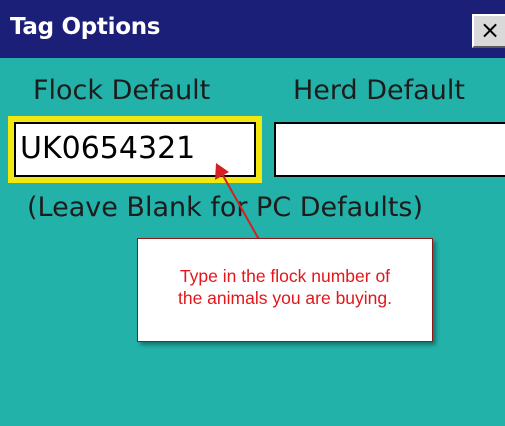 The image size is (505, 426). Describe the element at coordinates (241, 208) in the screenshot. I see `callout-arrow` at that location.